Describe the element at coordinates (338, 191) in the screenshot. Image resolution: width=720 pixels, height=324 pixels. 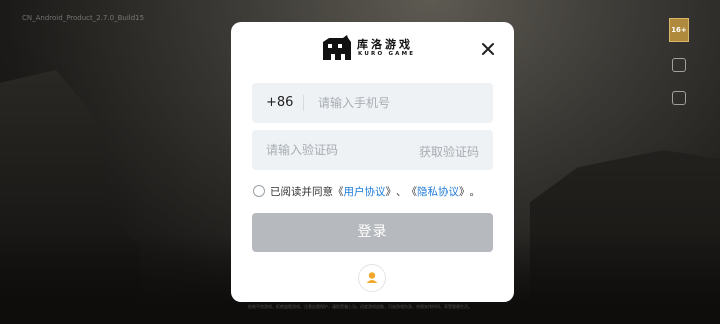
I see `bracket-open-1: 《` at that location.